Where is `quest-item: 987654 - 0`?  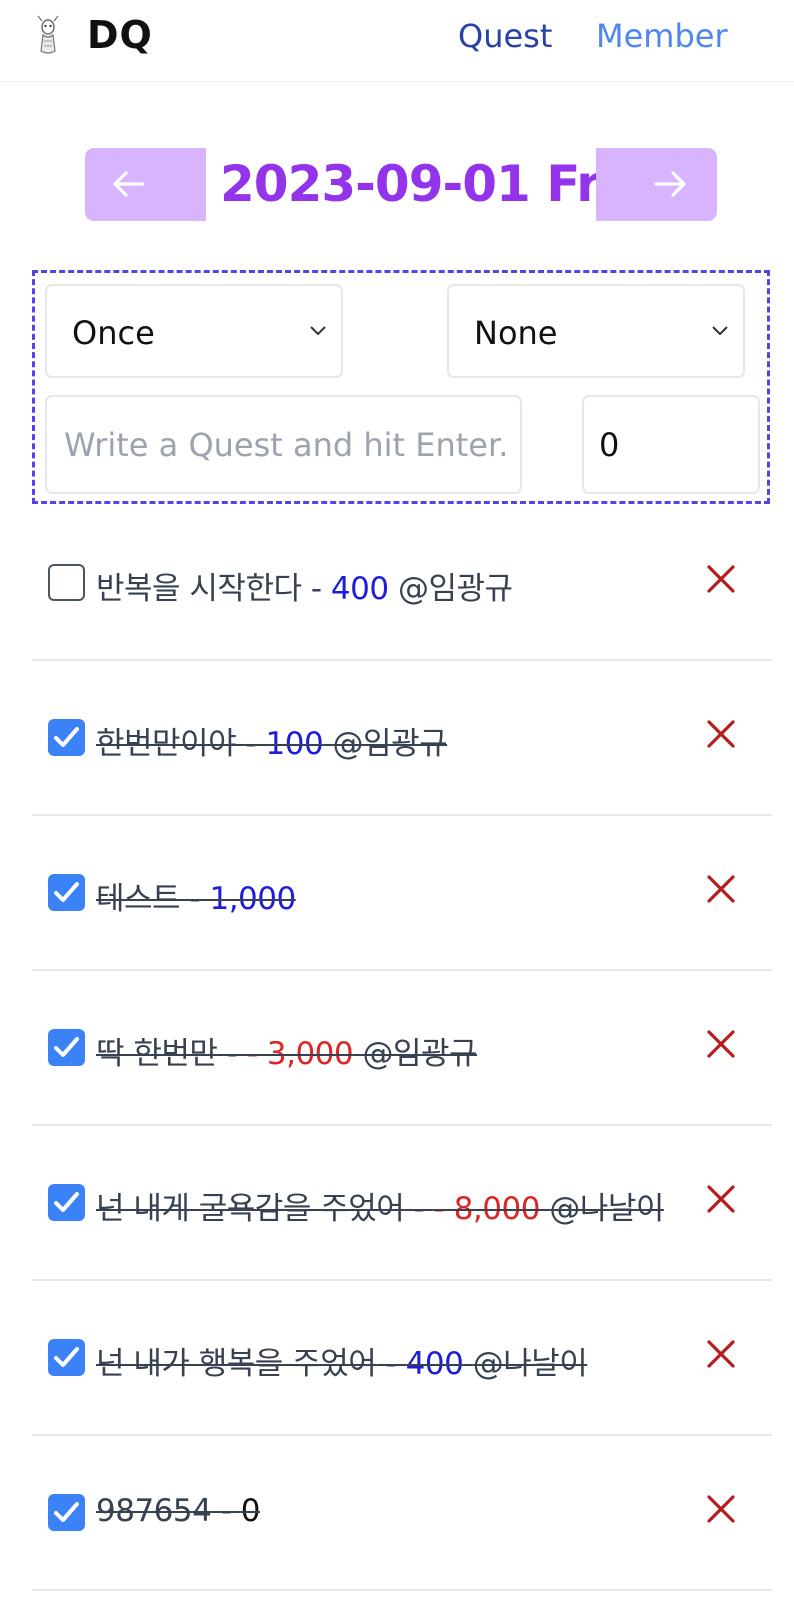
quest-item: 987654 - 0 is located at coordinates (402, 1513).